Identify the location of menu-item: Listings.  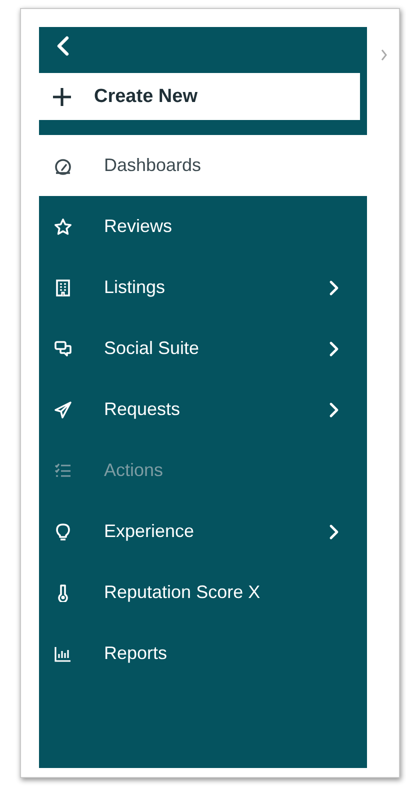
(203, 287).